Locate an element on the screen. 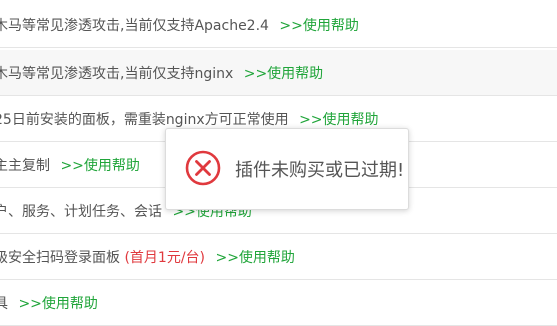  error-circle-icon is located at coordinates (203, 168).